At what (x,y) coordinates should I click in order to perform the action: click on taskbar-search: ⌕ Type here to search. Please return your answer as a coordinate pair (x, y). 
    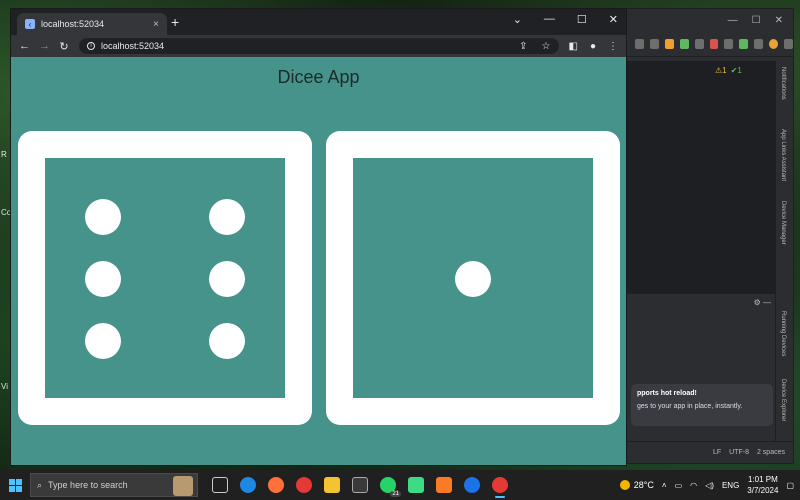
    Looking at the image, I should click on (114, 485).